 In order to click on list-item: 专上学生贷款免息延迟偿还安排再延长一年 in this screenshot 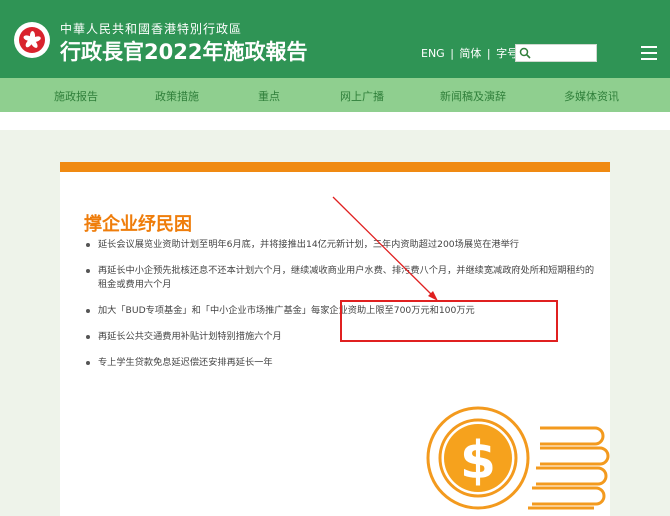, I will do `click(340, 363)`.